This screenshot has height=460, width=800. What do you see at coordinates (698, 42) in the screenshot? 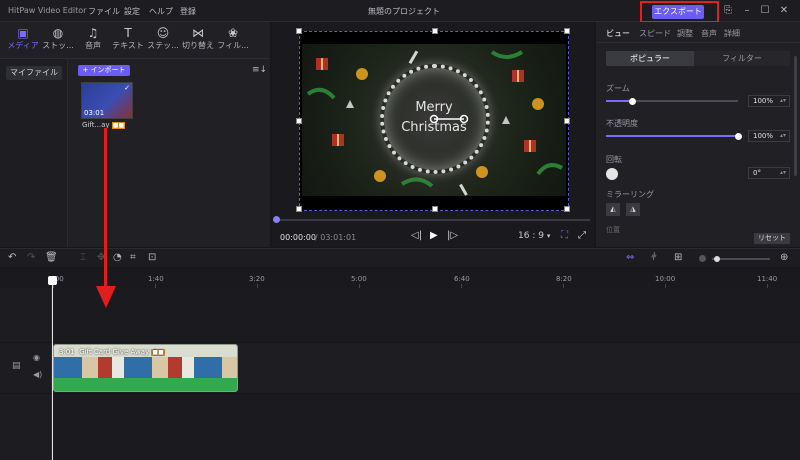
I see `divider` at bounding box center [698, 42].